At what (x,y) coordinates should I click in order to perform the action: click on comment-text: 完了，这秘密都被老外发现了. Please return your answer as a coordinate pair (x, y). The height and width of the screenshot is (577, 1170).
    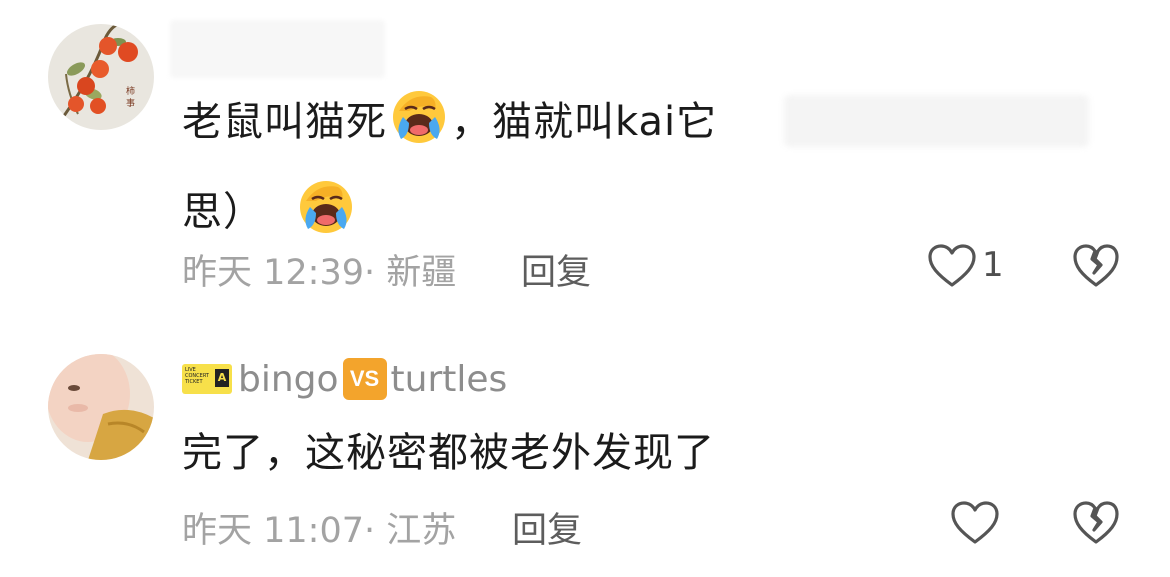
    Looking at the image, I should click on (448, 453).